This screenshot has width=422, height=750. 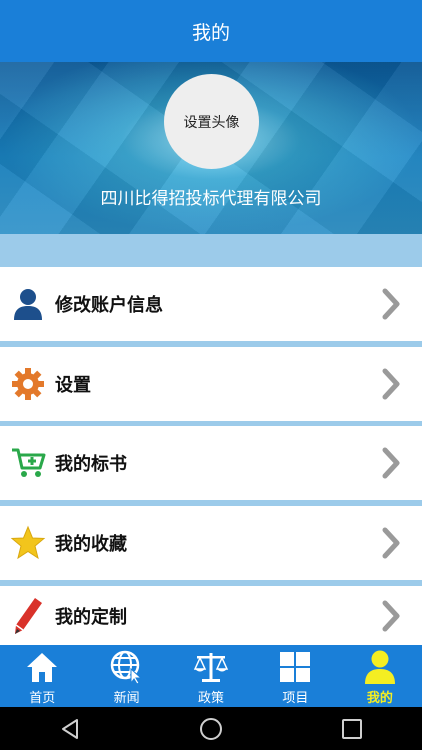 I want to click on back-icon, so click(x=70, y=729).